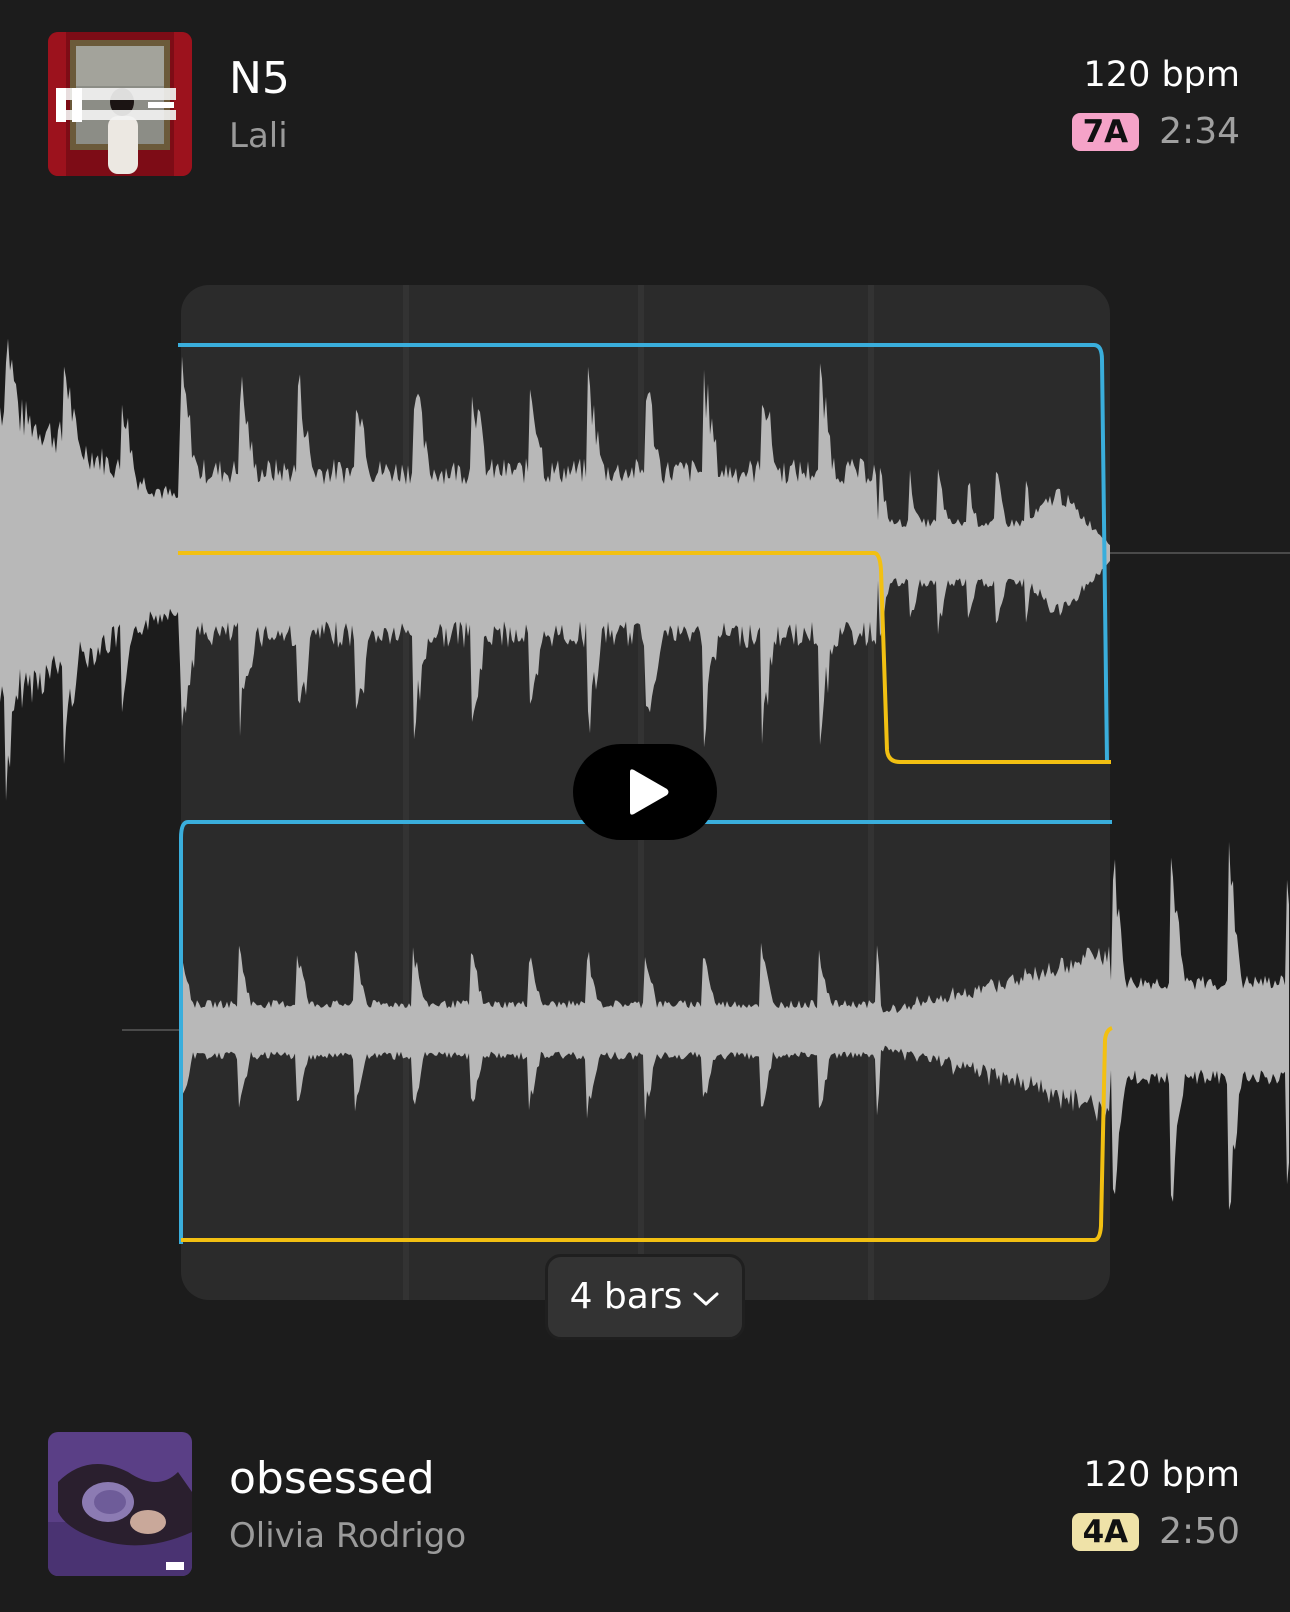  What do you see at coordinates (1200, 553) in the screenshot?
I see `waveform-outgoing-silence` at bounding box center [1200, 553].